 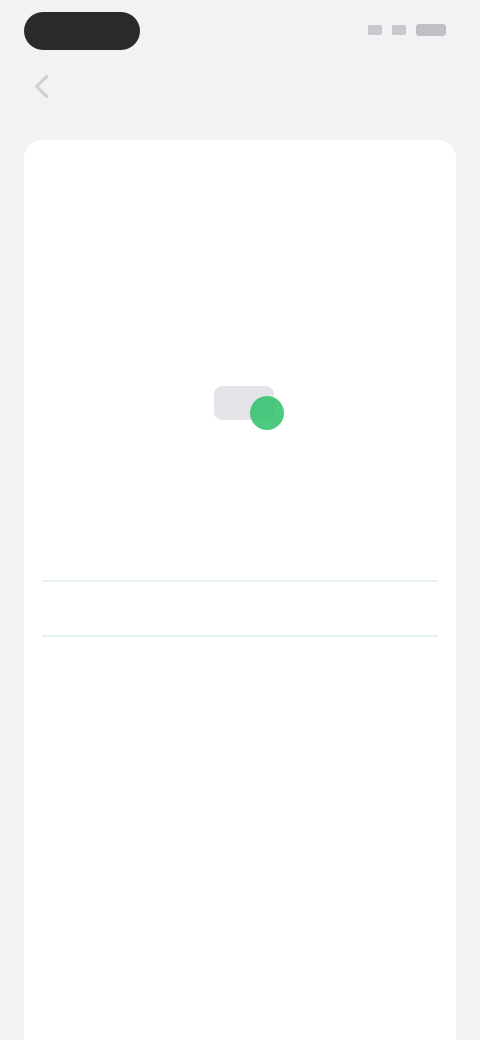 What do you see at coordinates (375, 30) in the screenshot?
I see `signal-icon` at bounding box center [375, 30].